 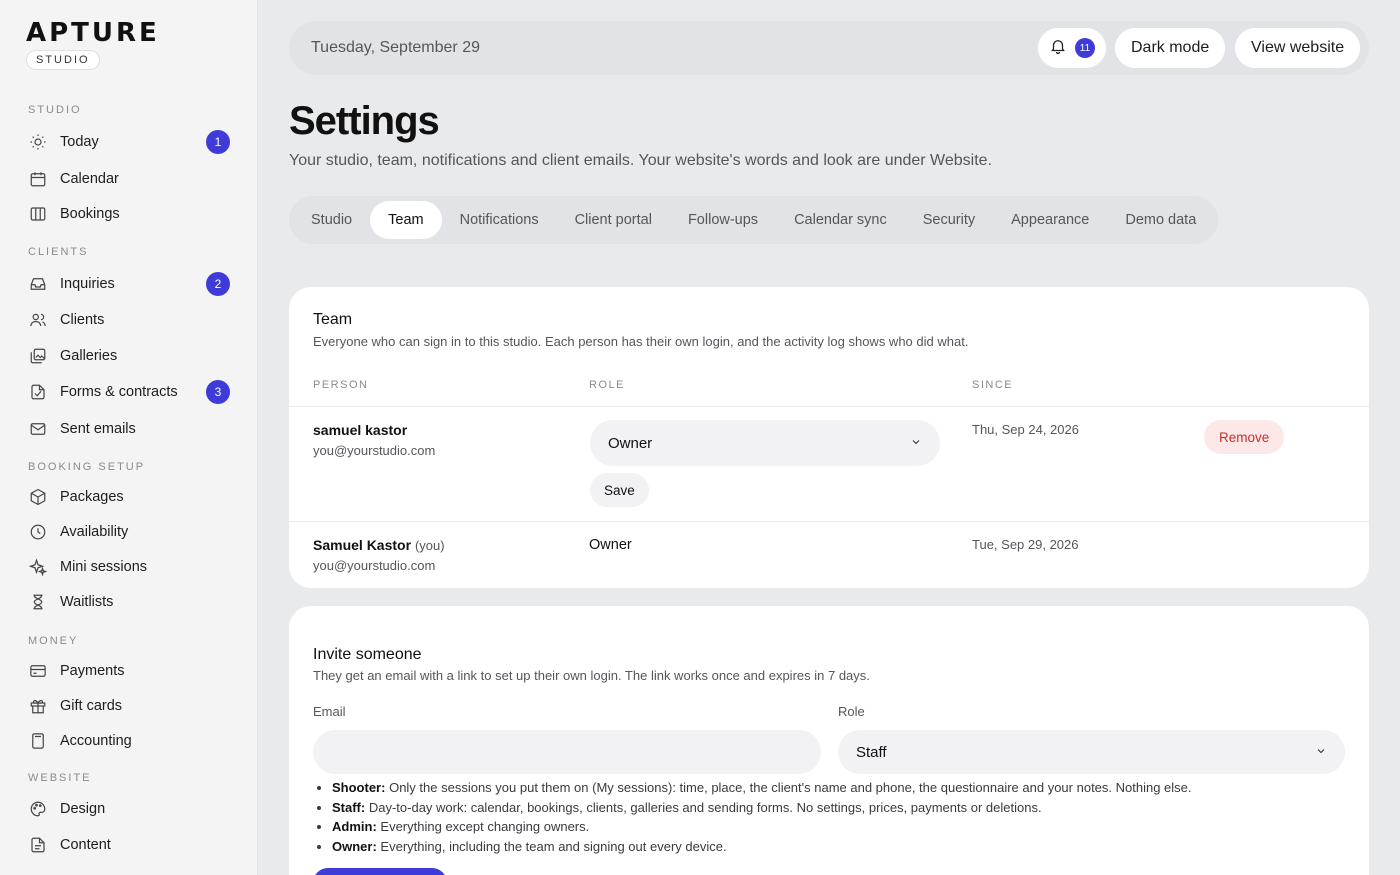 I want to click on package-icon, so click(x=38, y=497).